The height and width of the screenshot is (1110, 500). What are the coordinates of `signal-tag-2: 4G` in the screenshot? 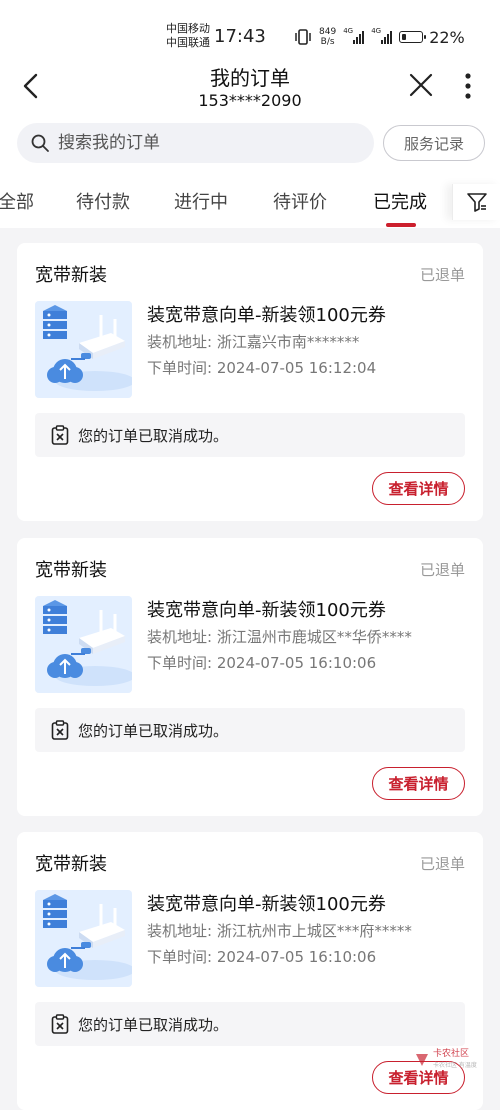 It's located at (376, 31).